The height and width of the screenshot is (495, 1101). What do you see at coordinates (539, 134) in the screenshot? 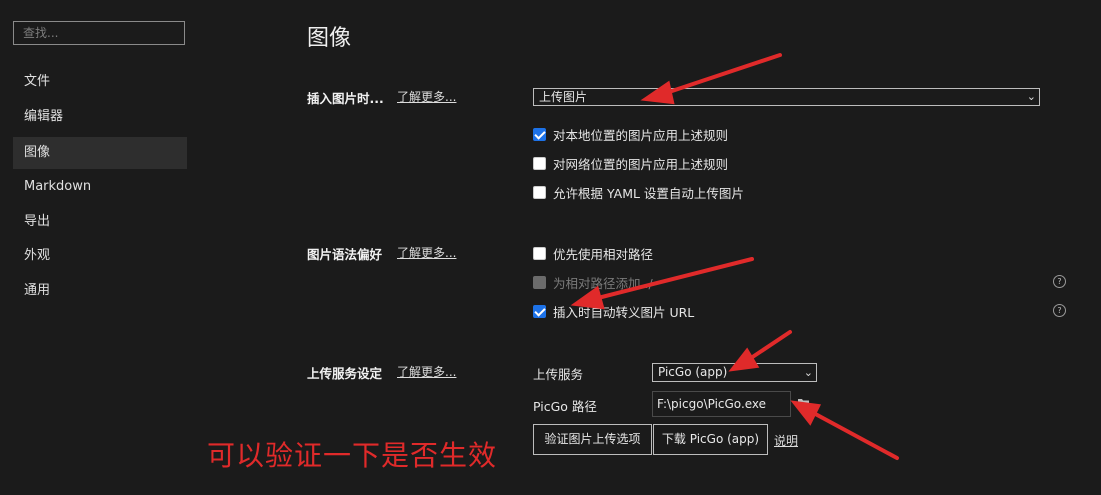
I see `checkbox-local-images` at bounding box center [539, 134].